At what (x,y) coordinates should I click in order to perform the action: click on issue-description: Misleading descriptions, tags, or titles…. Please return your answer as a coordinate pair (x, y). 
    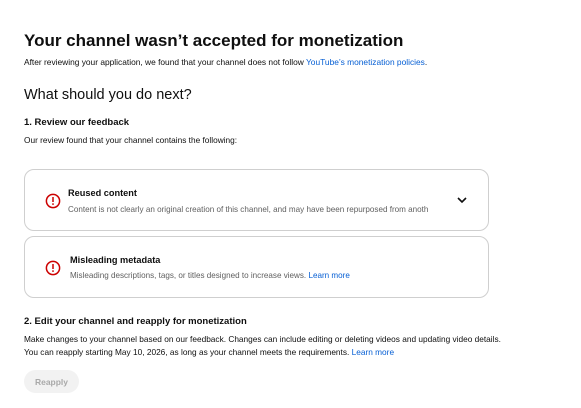
    Looking at the image, I should click on (270, 275).